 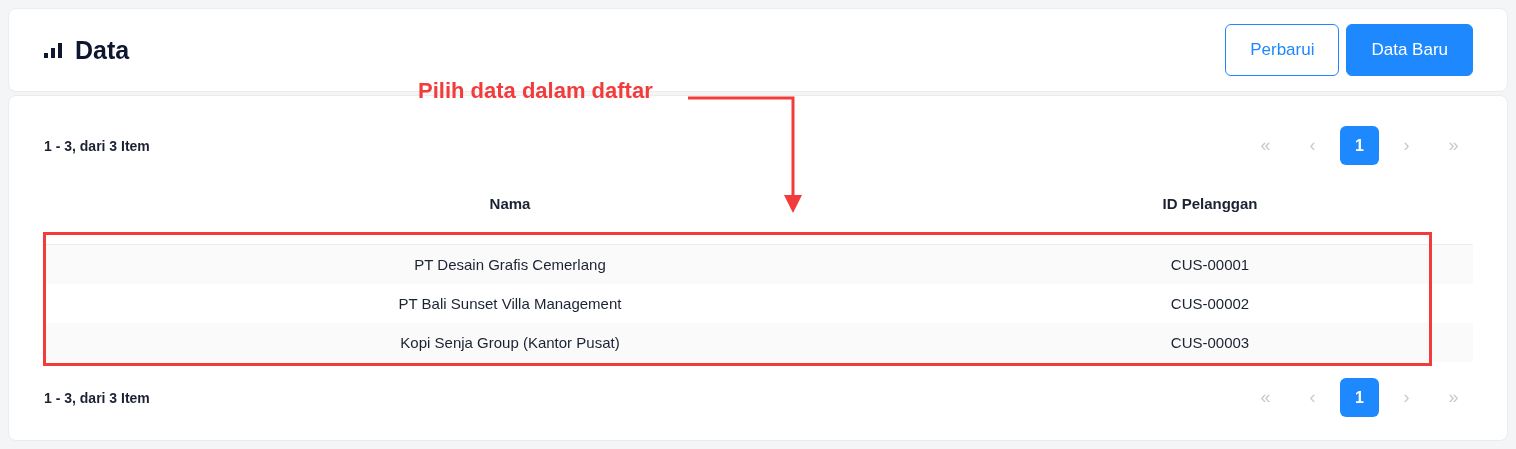 I want to click on column-header: Nama, so click(x=510, y=203).